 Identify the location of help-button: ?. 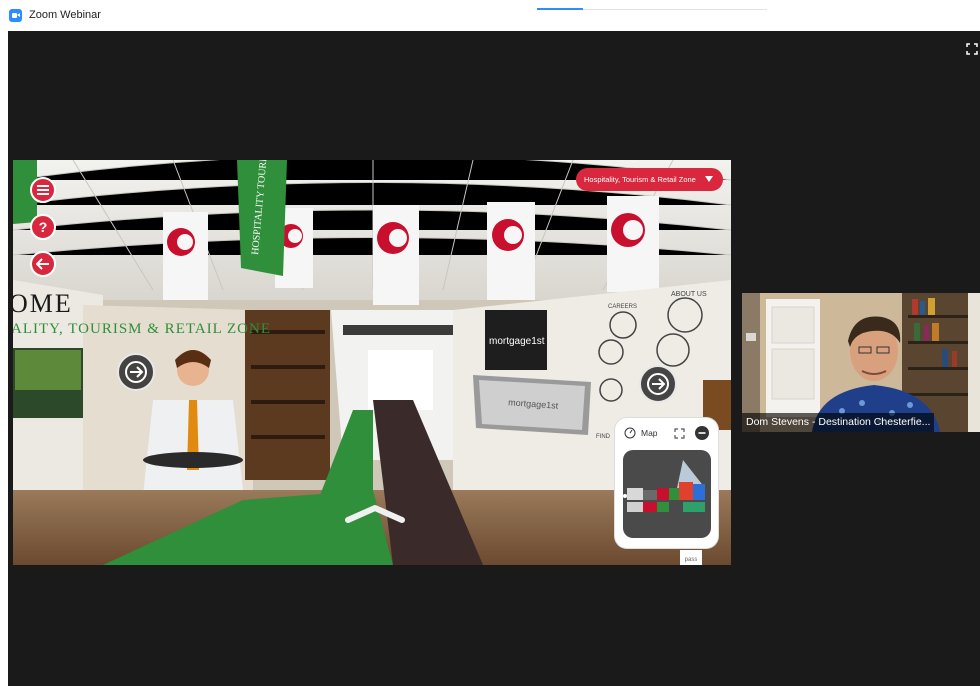
(43, 227).